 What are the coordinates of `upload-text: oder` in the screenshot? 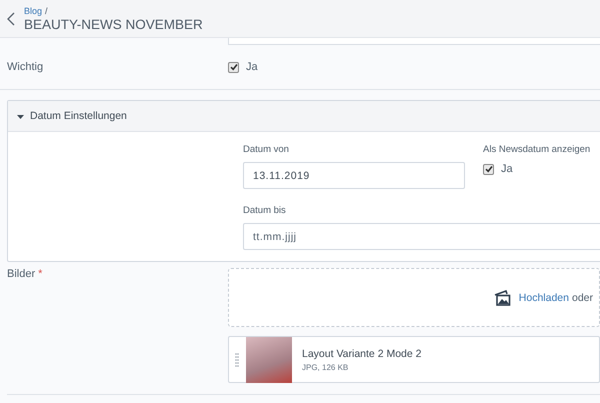 It's located at (582, 298).